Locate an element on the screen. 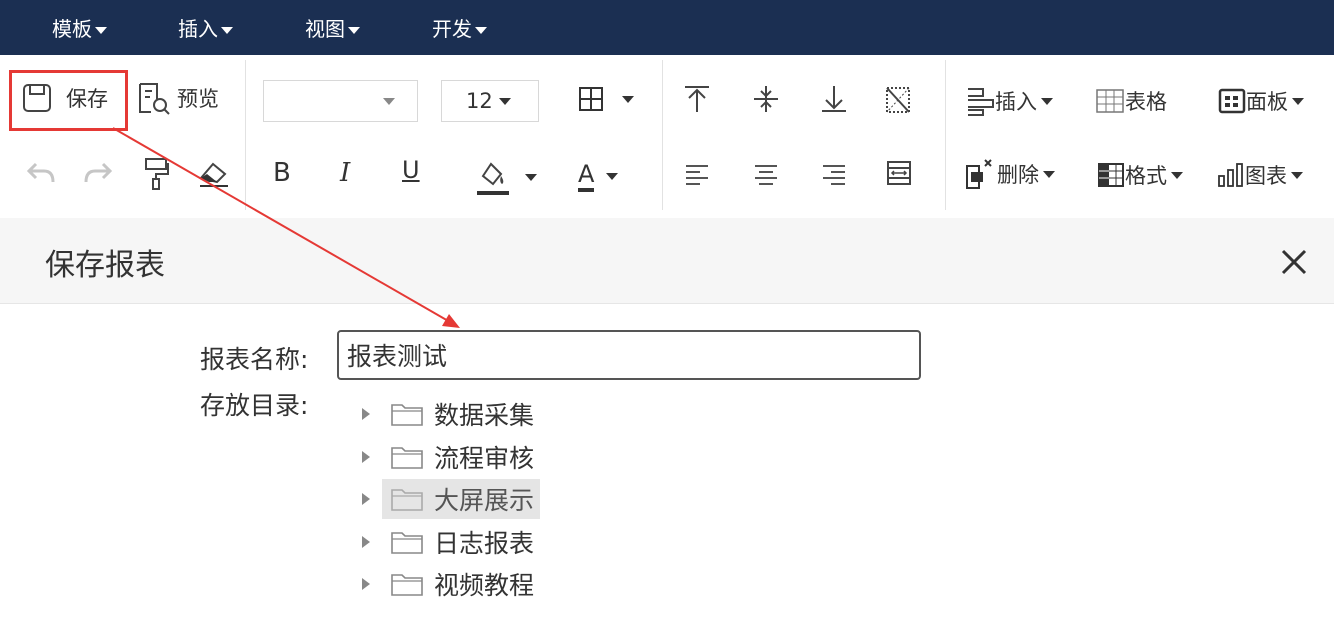 The width and height of the screenshot is (1334, 618). merge-cells-button is located at coordinates (899, 173).